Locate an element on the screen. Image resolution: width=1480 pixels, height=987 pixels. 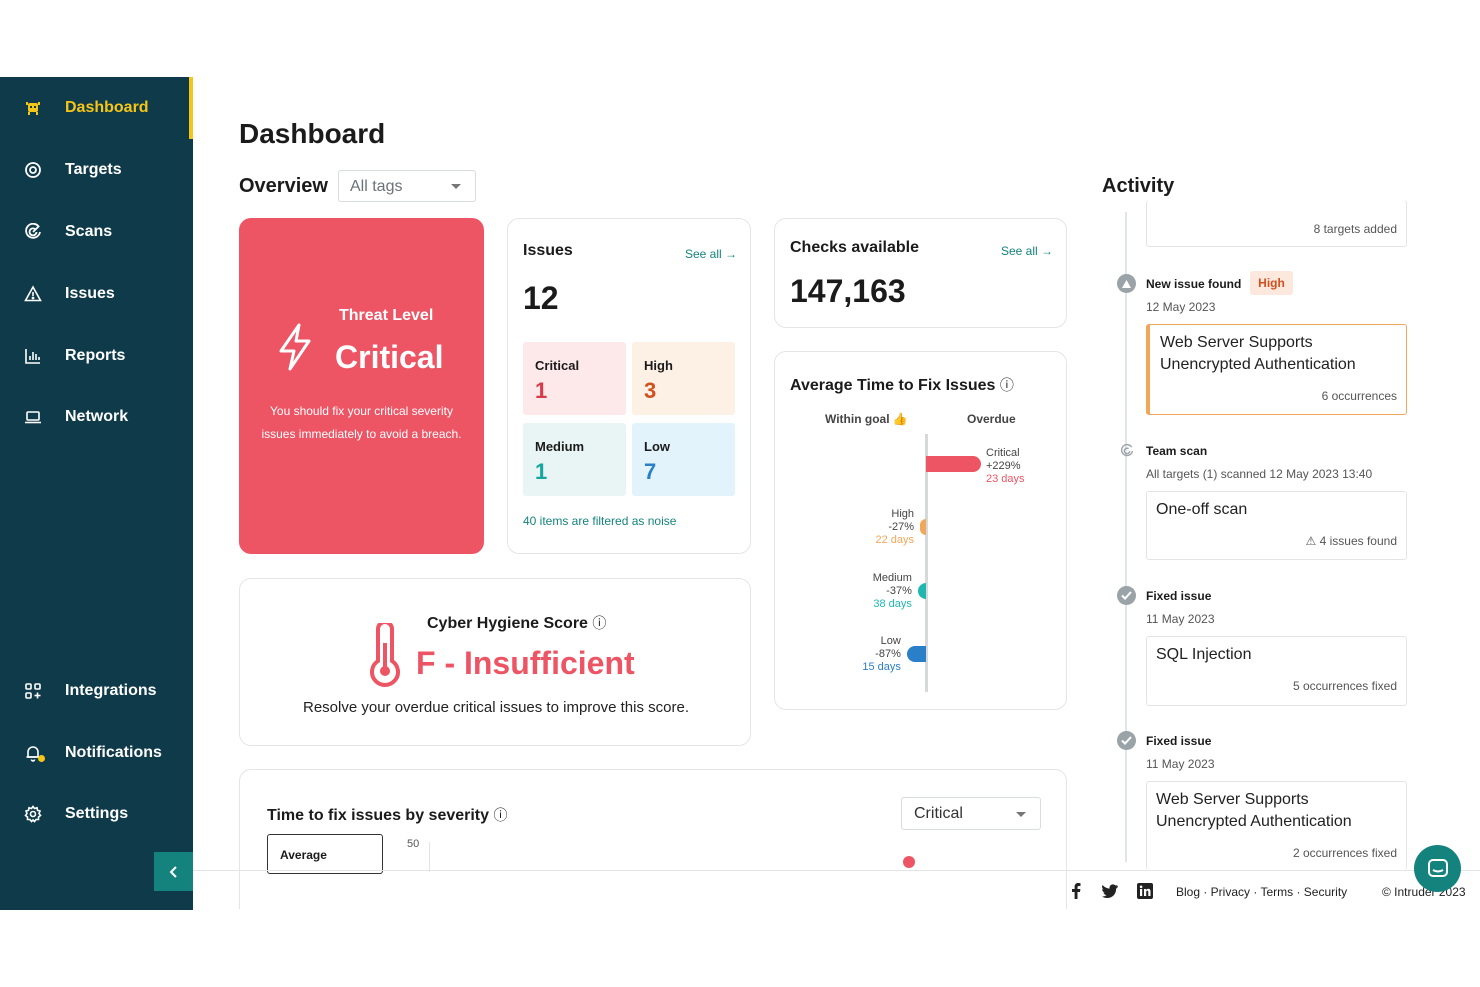
ttf-title-text: Time to fix issues by severity is located at coordinates (378, 815).